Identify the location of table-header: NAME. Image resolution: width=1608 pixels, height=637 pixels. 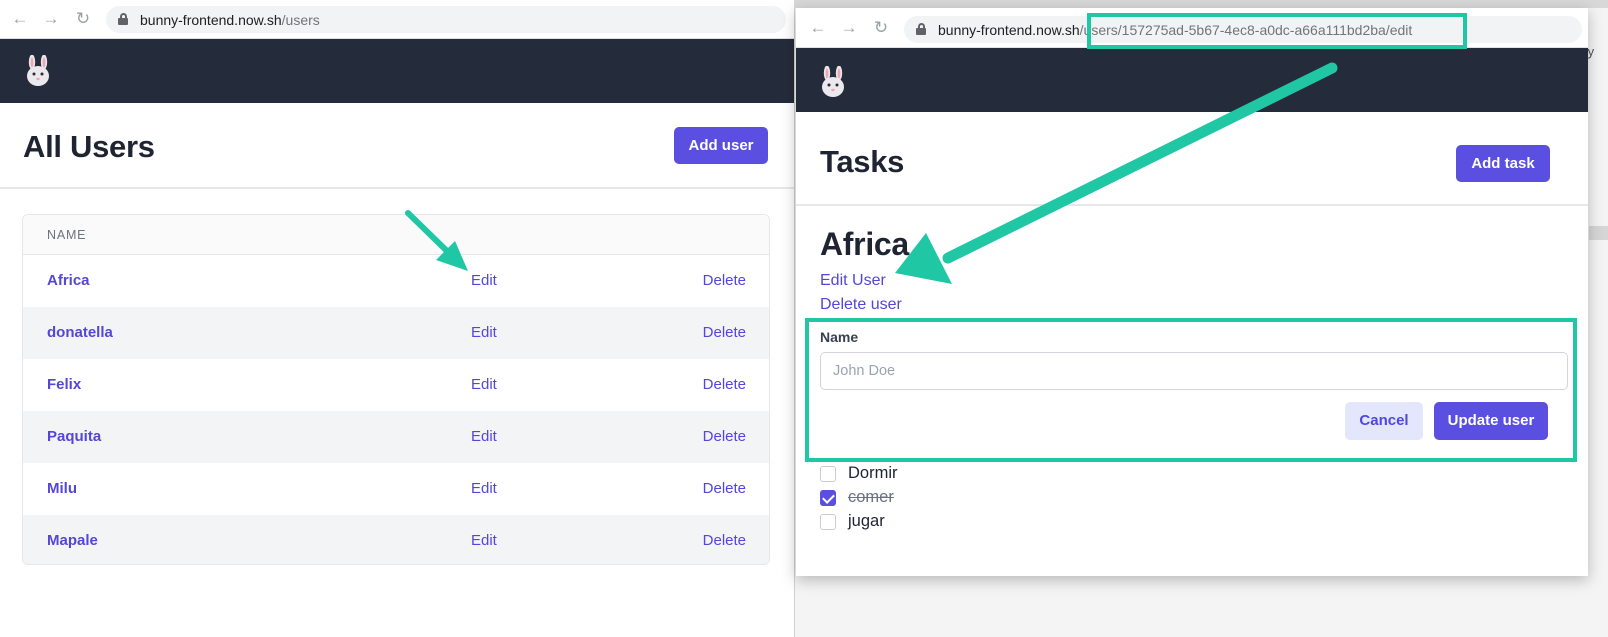
(396, 235).